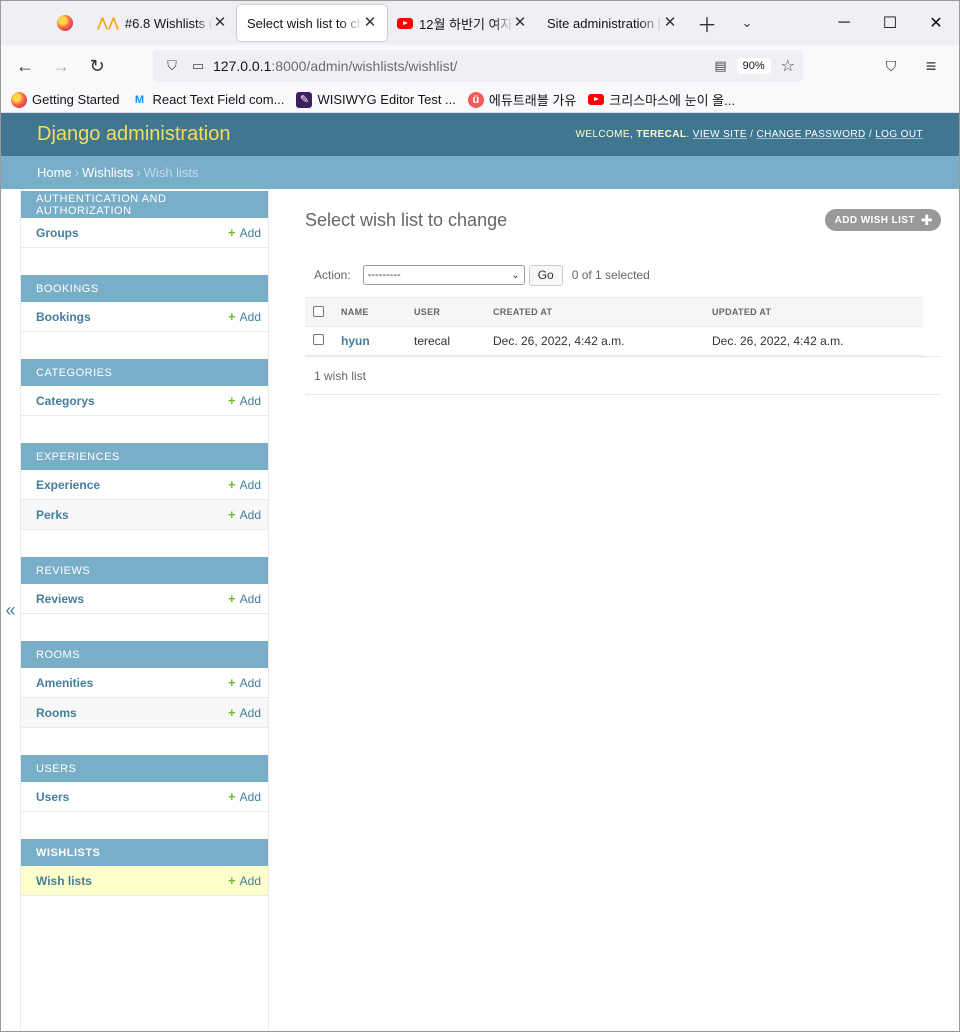 This screenshot has height=1032, width=960. What do you see at coordinates (144, 456) in the screenshot?
I see `module-caption: Experiences` at bounding box center [144, 456].